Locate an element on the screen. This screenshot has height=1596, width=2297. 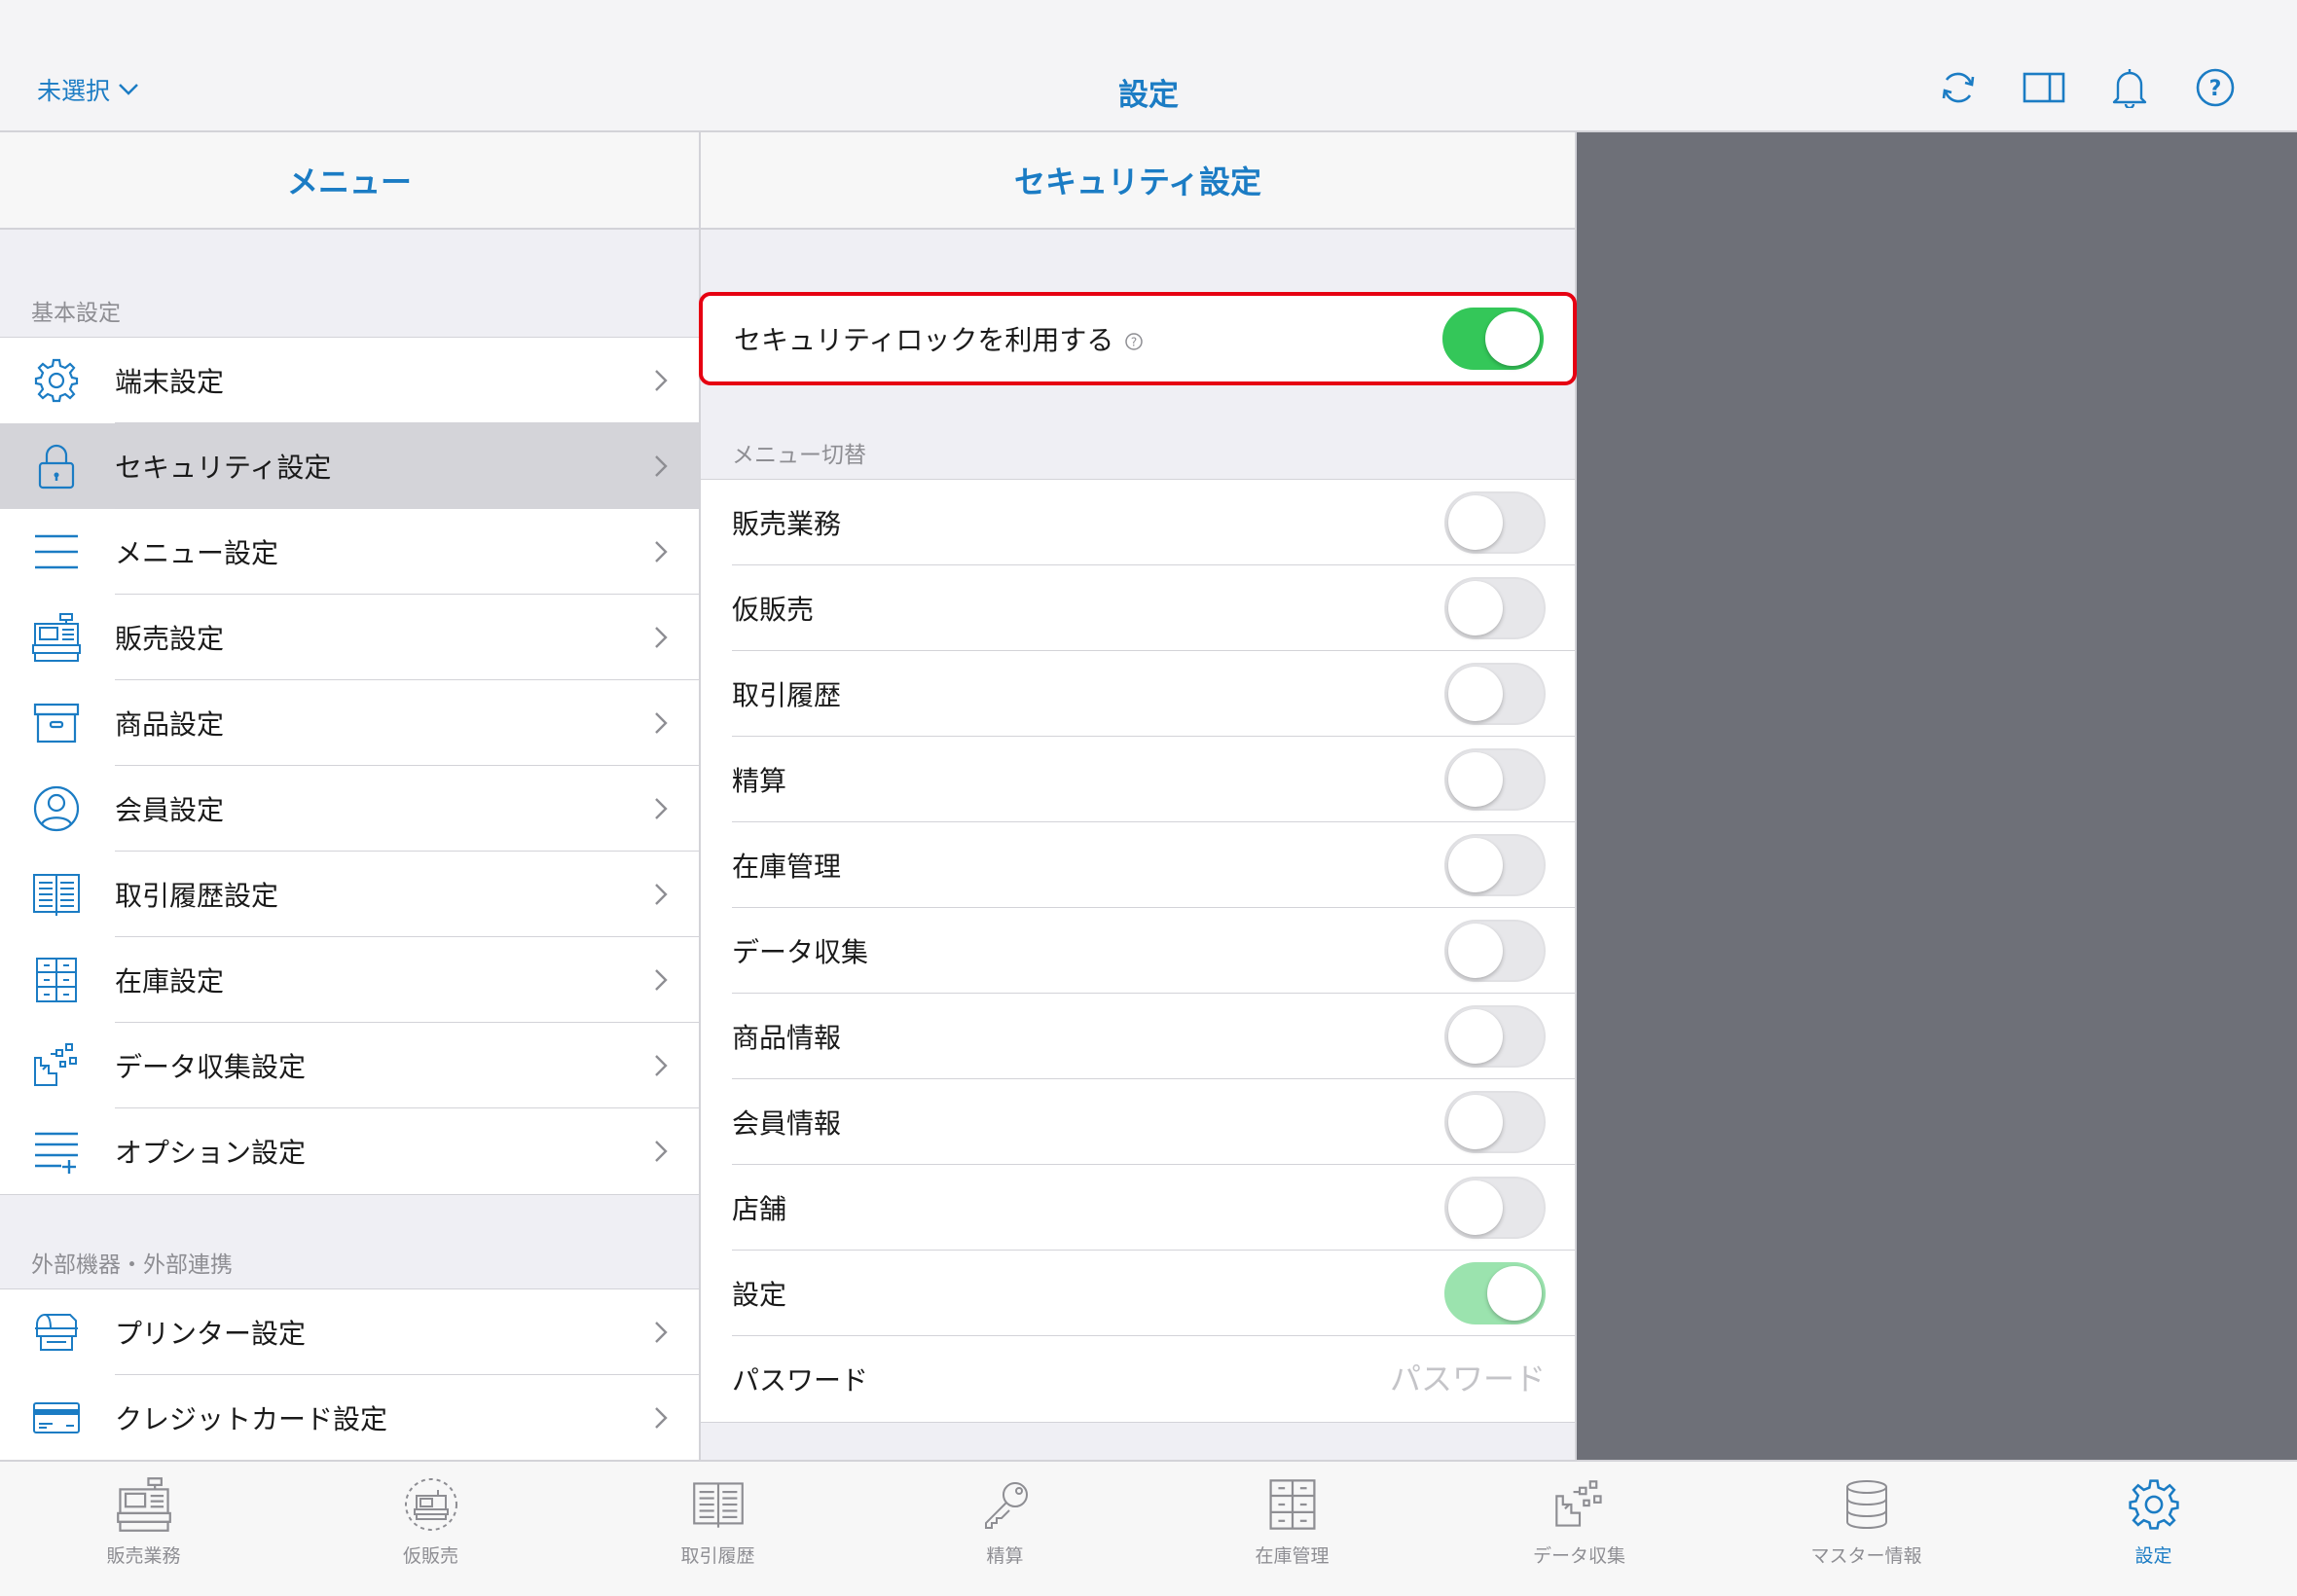
menu-item-label: 販売設定 is located at coordinates (170, 639).